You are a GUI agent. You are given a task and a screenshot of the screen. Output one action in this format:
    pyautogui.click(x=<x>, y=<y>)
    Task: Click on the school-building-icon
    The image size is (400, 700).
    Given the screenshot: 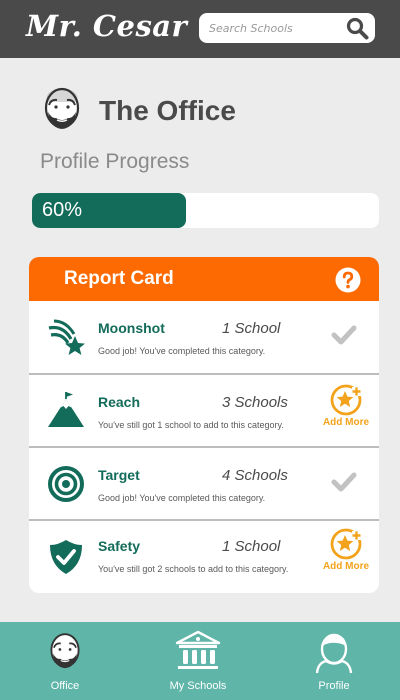 What is the action you would take?
    pyautogui.click(x=198, y=649)
    